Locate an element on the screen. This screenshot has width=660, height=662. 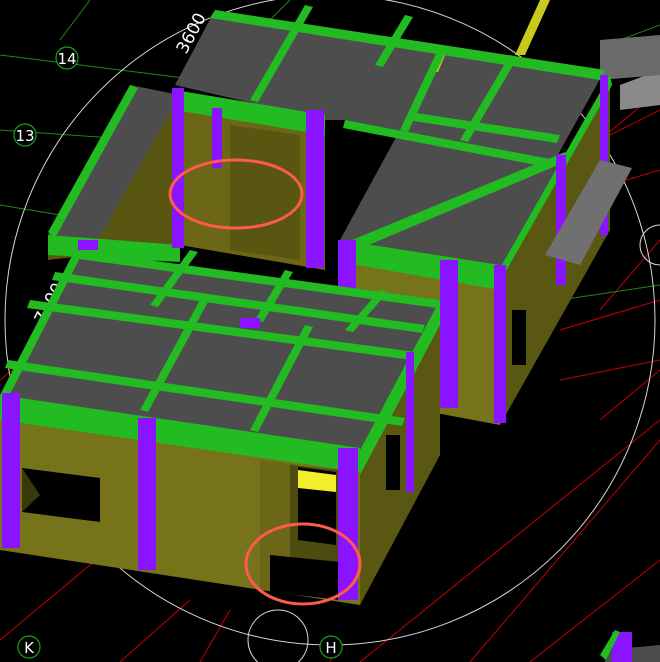
axis-label-H: H is located at coordinates (330, 648).